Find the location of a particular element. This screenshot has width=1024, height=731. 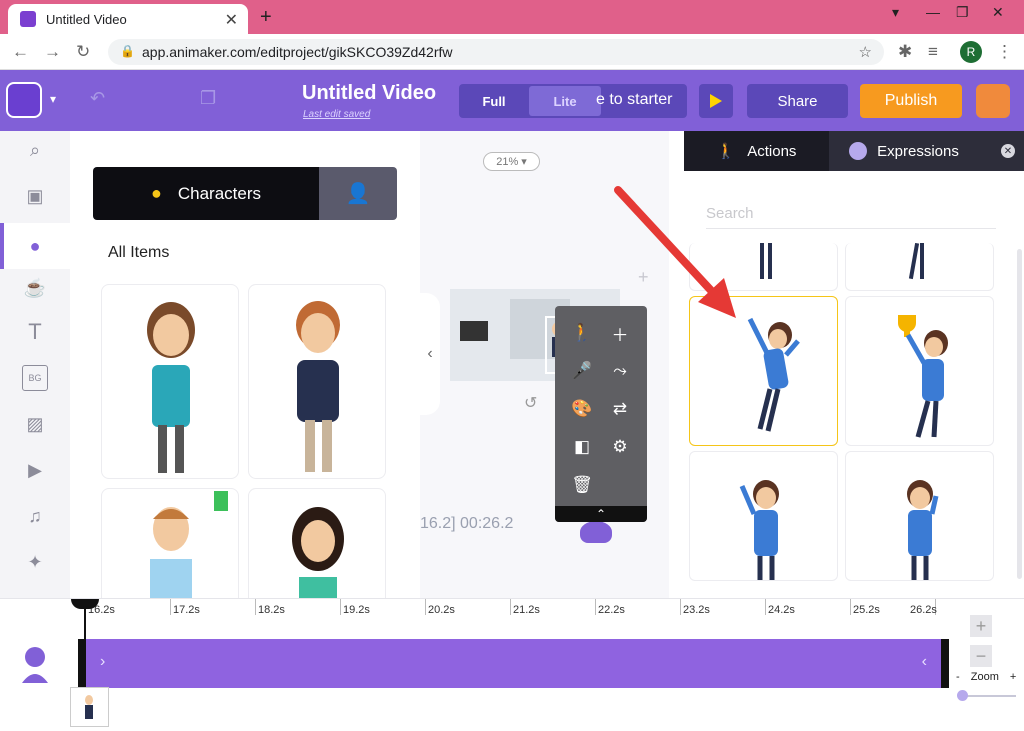

phone-call-action-preview is located at coordinates (923, 530).